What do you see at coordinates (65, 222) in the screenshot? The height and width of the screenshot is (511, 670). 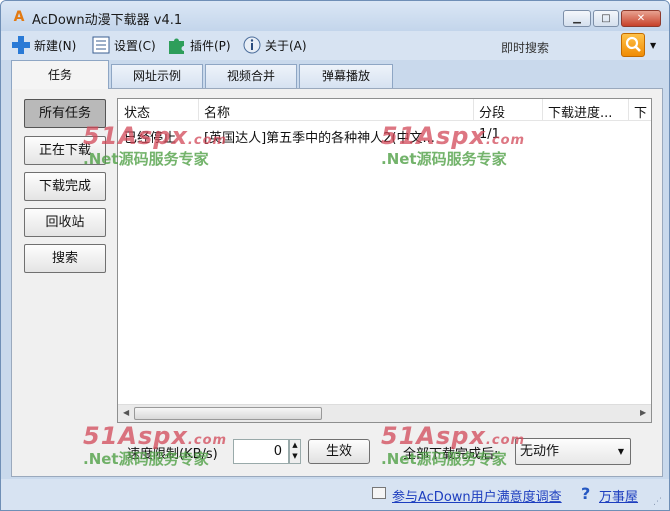 I see `sidebar-item-recycle-bin: 回收站` at bounding box center [65, 222].